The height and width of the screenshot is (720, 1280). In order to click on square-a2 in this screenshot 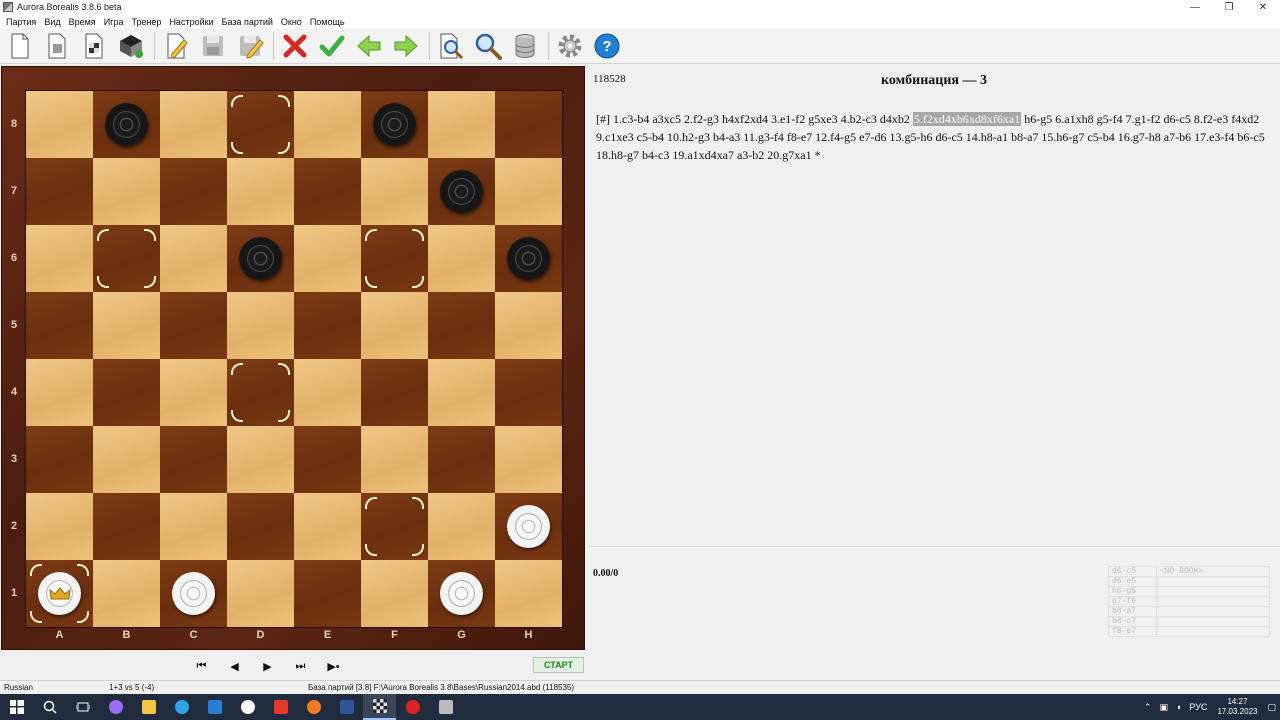, I will do `click(59, 526)`.